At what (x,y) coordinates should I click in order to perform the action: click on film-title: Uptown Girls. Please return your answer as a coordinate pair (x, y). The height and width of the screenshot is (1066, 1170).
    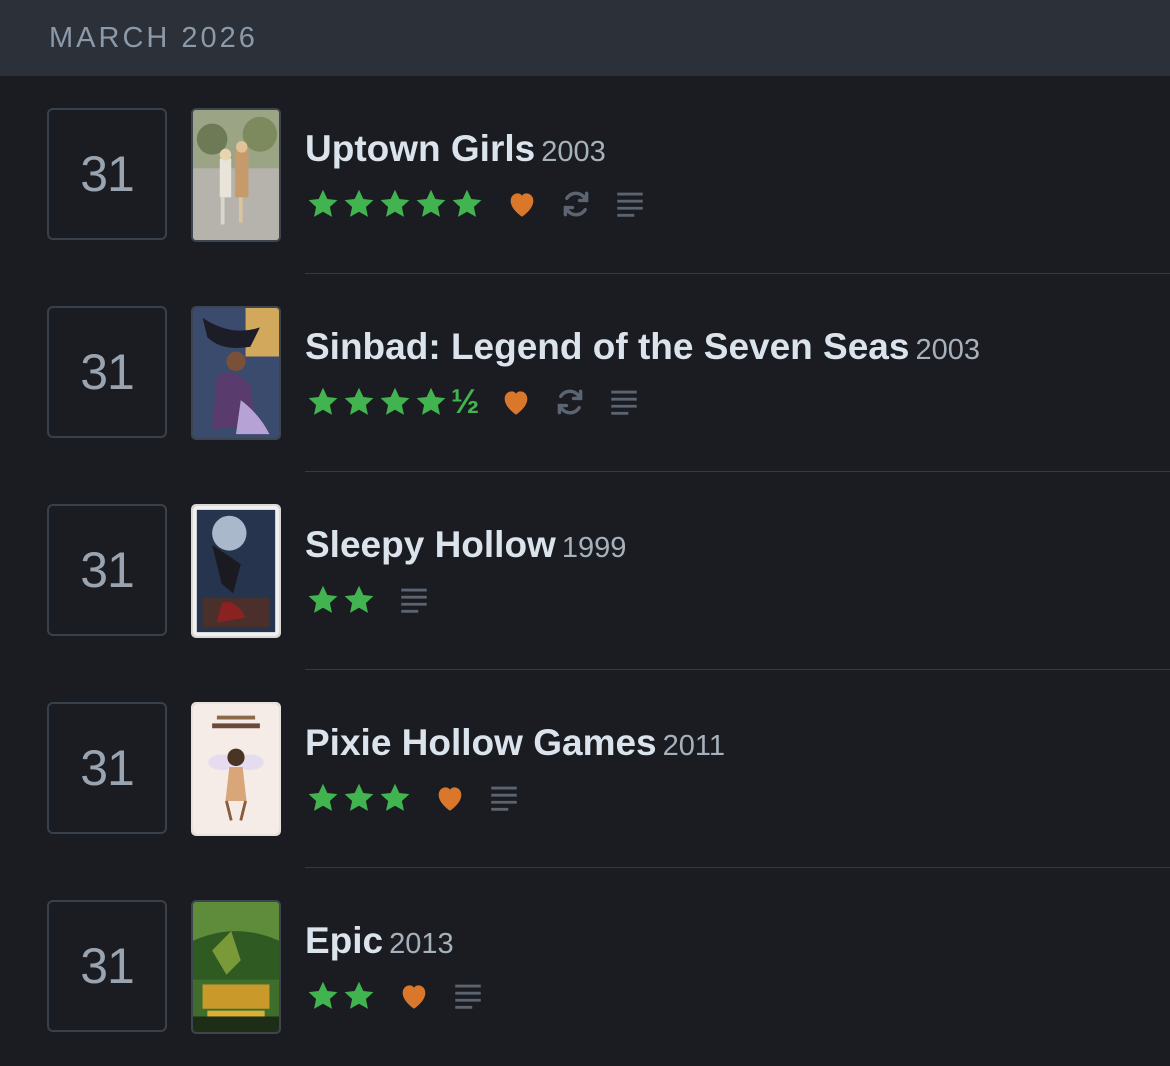
    Looking at the image, I should click on (420, 148).